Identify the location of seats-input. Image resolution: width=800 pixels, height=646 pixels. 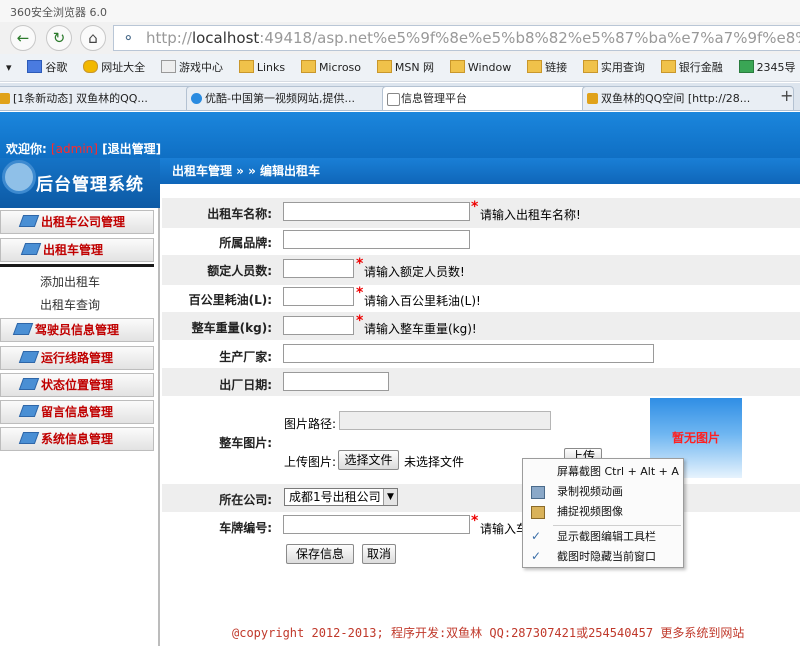
(318, 268).